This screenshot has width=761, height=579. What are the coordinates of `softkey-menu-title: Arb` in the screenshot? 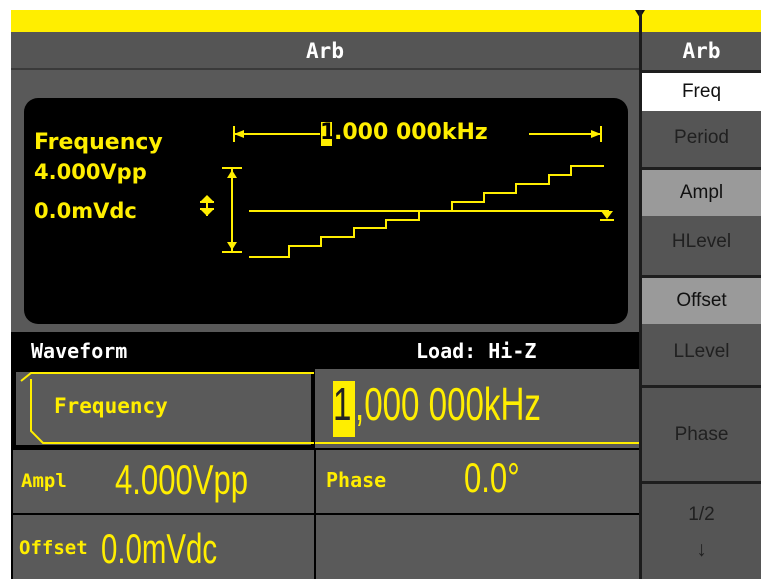 It's located at (701, 51).